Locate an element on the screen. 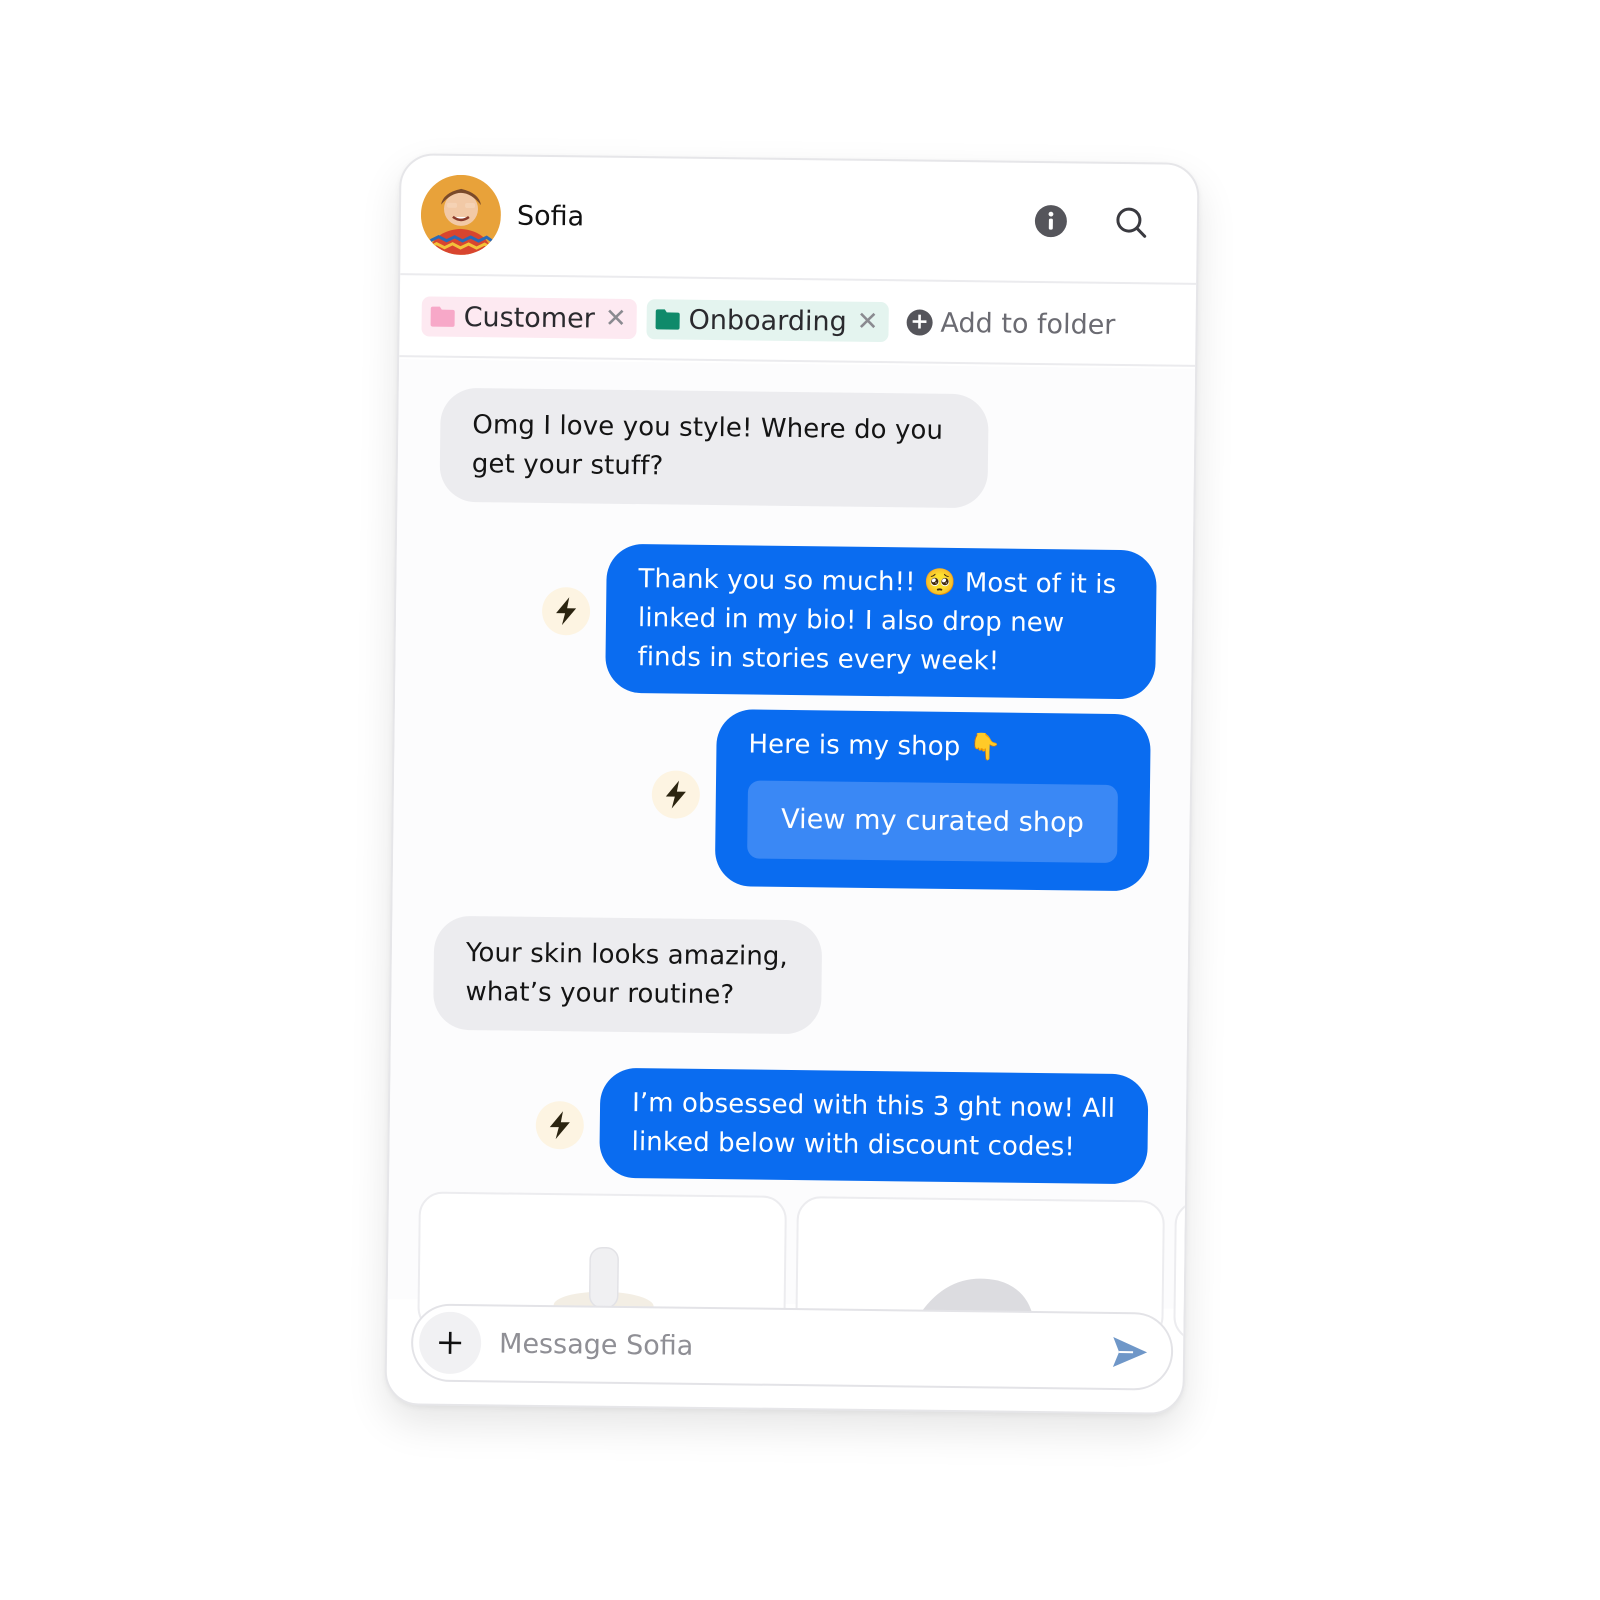 This screenshot has width=1600, height=1600. plus-icon is located at coordinates (450, 1342).